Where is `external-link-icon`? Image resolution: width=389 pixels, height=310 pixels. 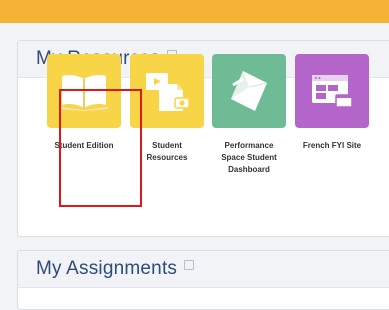
external-link-icon is located at coordinates (189, 265).